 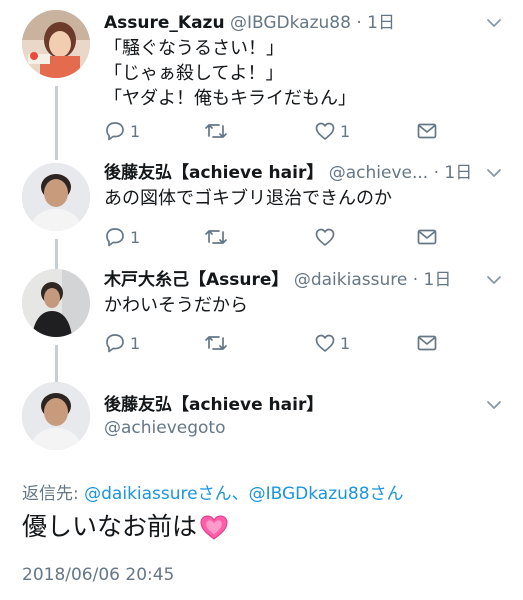 I want to click on tweet-header: 後藤友弘【achieve hair】 @achieve... · 1日, so click(x=293, y=173).